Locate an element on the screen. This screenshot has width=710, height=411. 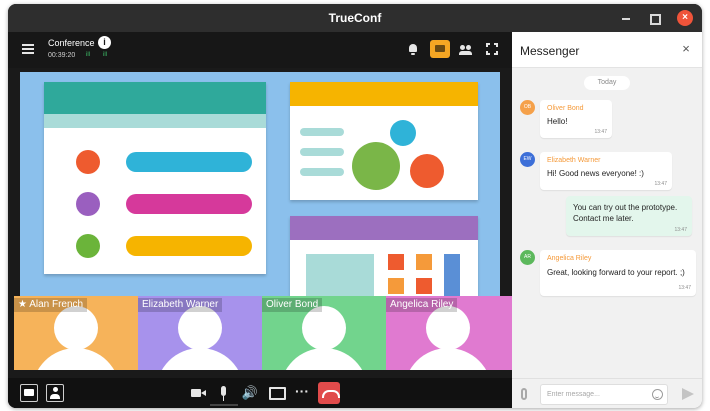
bell-icon is located at coordinates (413, 49).